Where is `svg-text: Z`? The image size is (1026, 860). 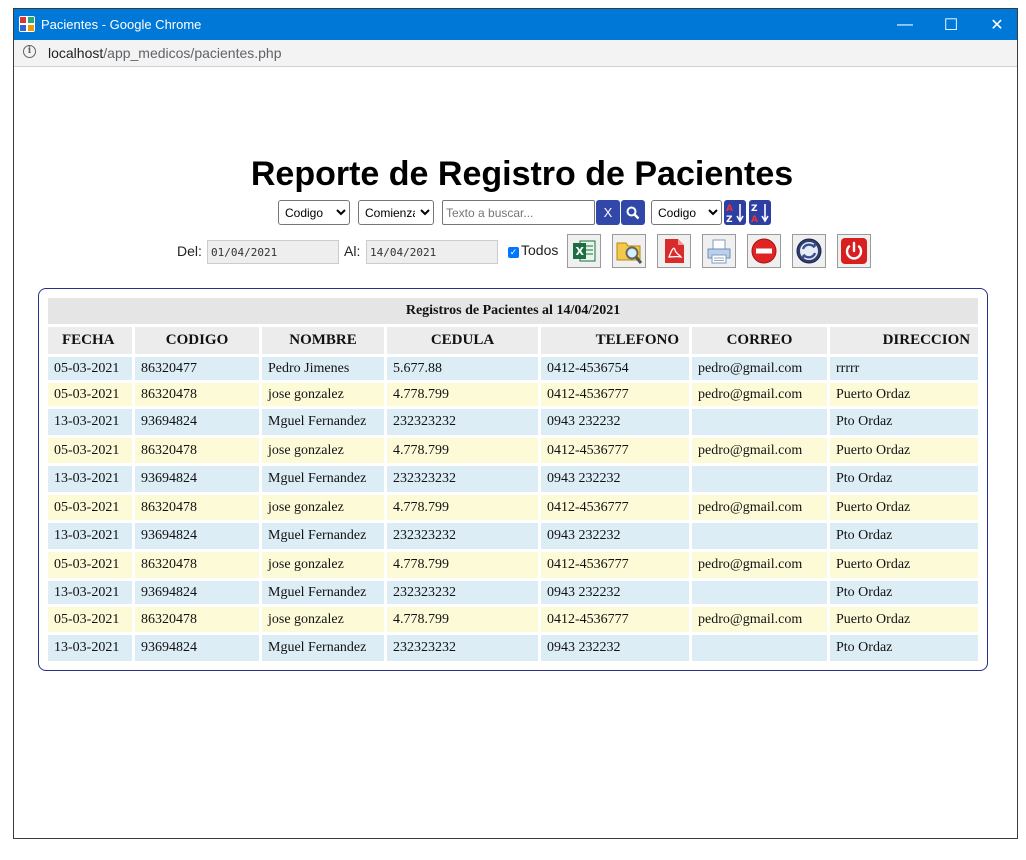 svg-text: Z is located at coordinates (754, 209).